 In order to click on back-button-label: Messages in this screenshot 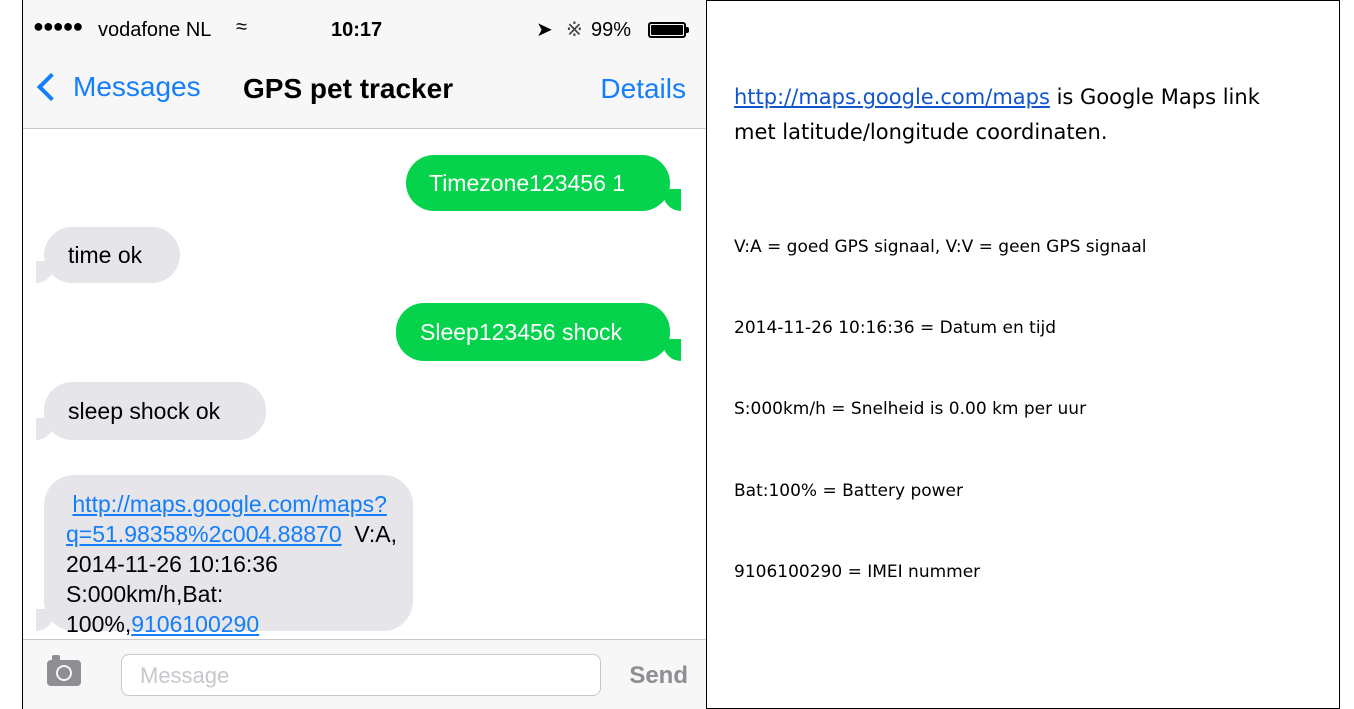, I will do `click(137, 86)`.